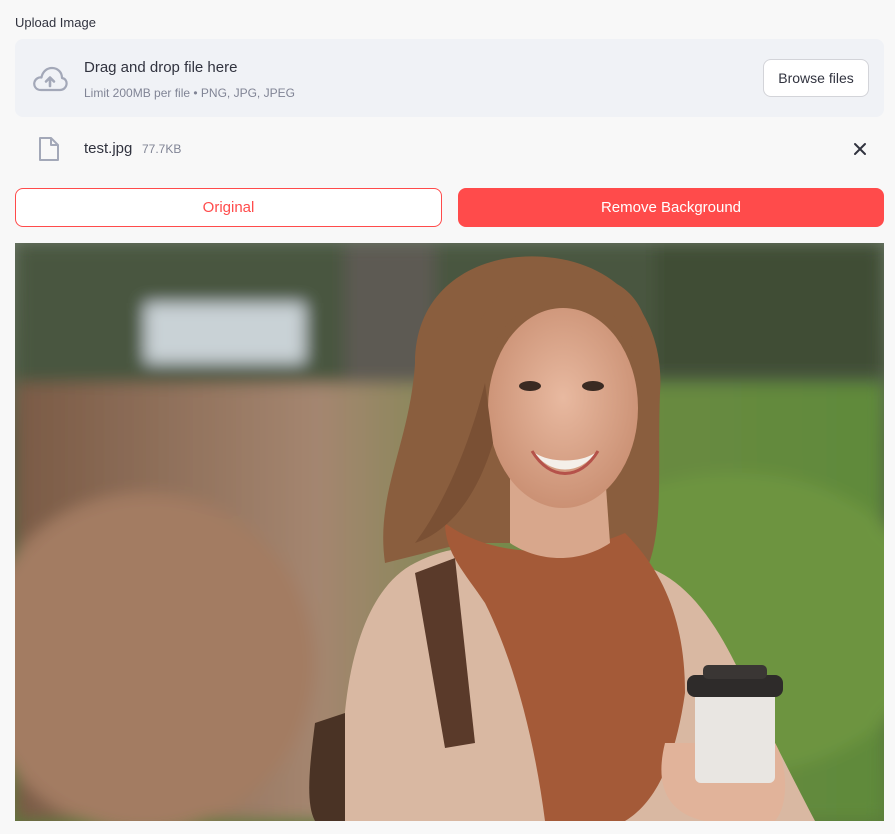 This screenshot has height=834, width=895. What do you see at coordinates (50, 79) in the screenshot?
I see `cloud-upload-icon` at bounding box center [50, 79].